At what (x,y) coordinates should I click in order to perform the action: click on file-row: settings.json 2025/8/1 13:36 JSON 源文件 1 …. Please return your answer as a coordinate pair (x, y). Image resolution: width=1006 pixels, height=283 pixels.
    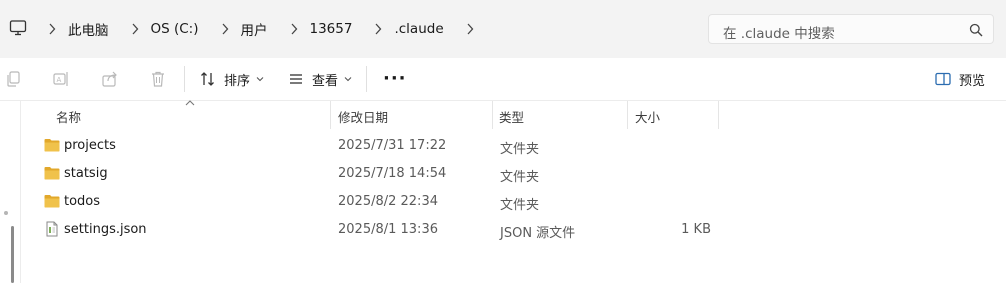
    Looking at the image, I should click on (513, 230).